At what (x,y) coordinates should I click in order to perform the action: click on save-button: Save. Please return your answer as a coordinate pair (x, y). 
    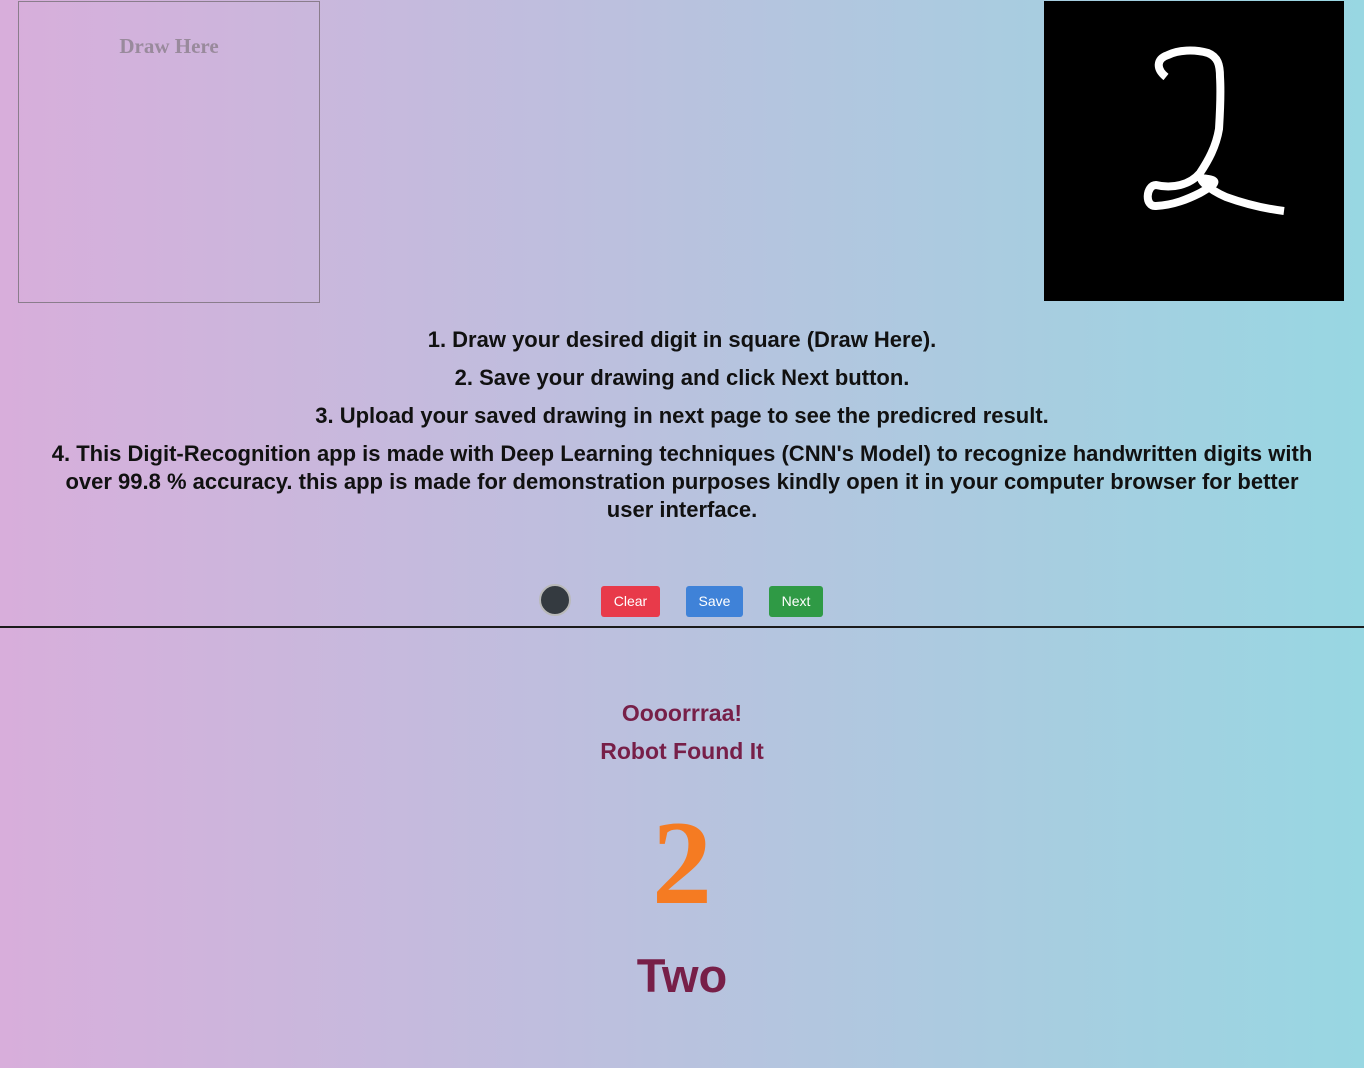
    Looking at the image, I should click on (714, 601).